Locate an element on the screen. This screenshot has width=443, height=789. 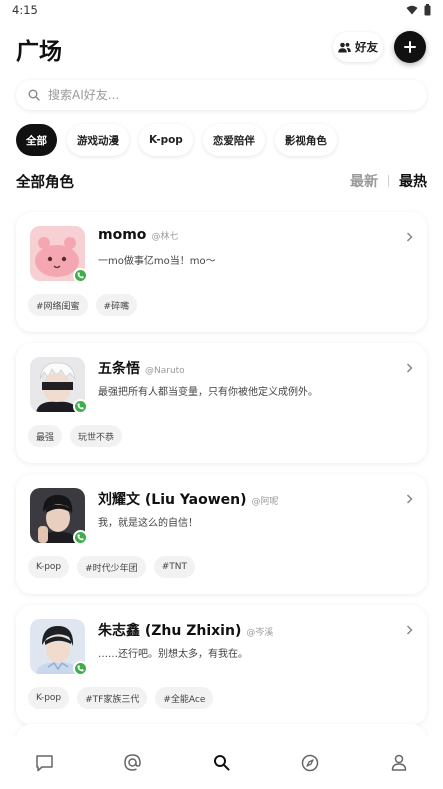
creator-handle: @阿呢 is located at coordinates (265, 502).